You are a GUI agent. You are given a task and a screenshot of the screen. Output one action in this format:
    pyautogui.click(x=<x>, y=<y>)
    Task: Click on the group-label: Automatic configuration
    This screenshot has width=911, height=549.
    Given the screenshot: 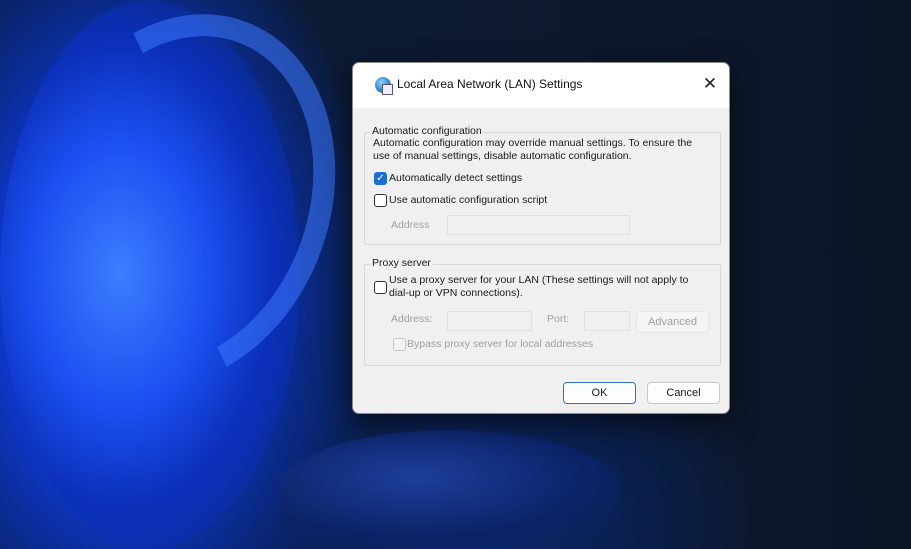 What is the action you would take?
    pyautogui.click(x=427, y=131)
    